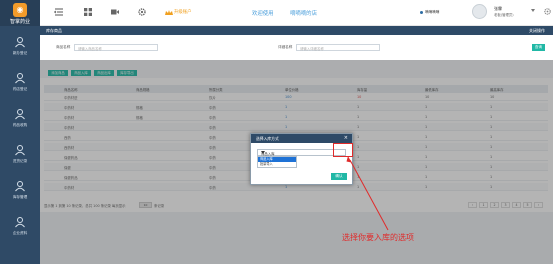  I want to click on sidebar-item-label: 进货记录, so click(20, 161).